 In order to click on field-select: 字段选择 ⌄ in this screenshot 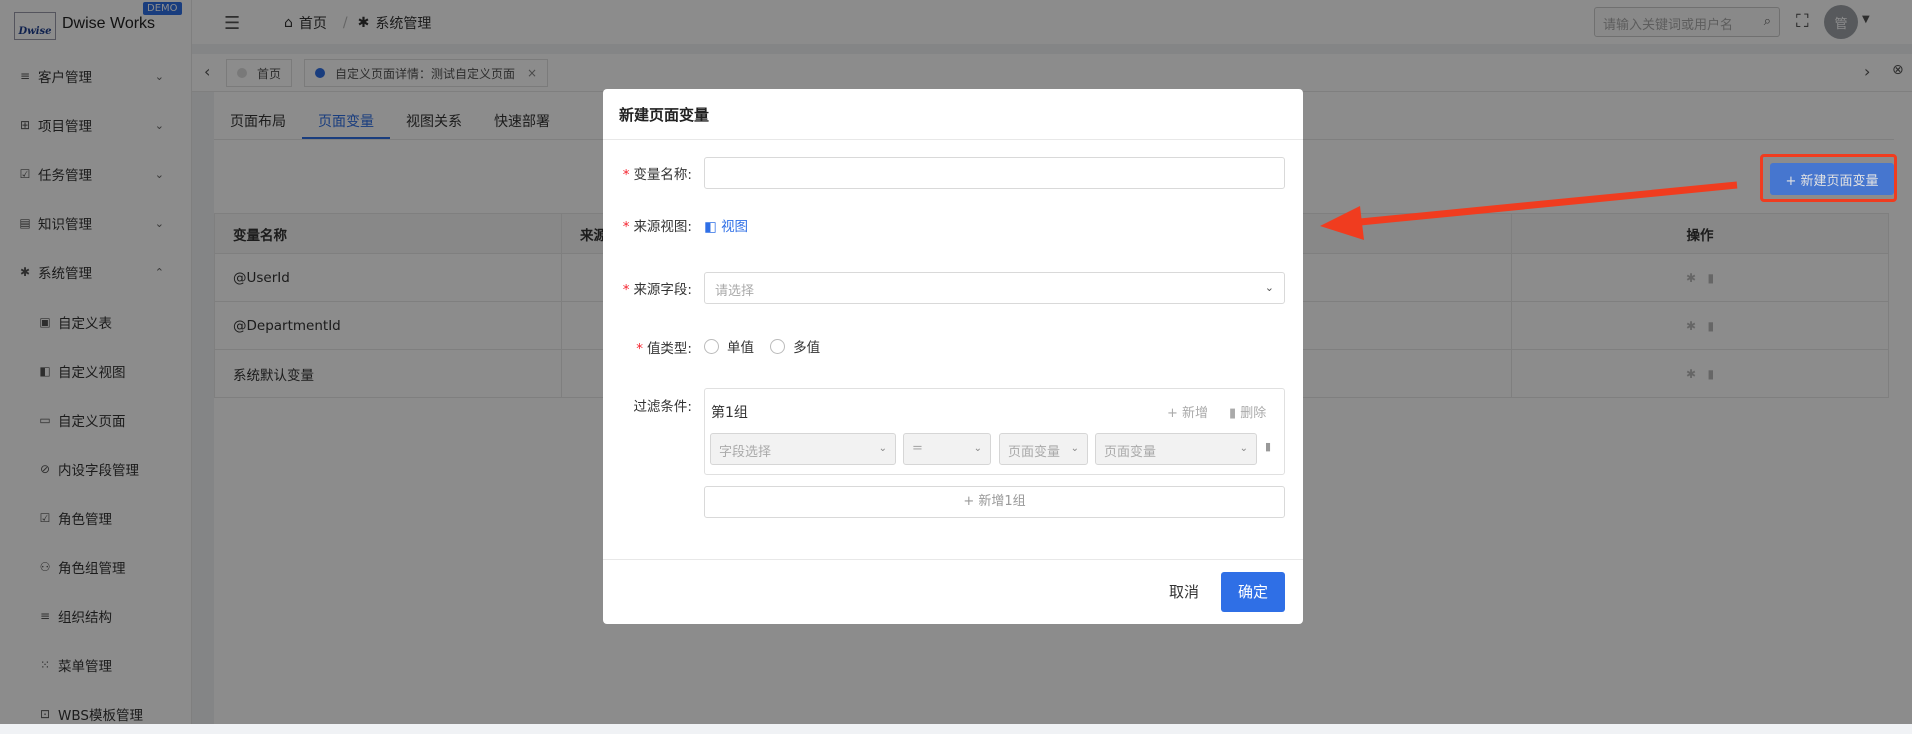, I will do `click(803, 449)`.